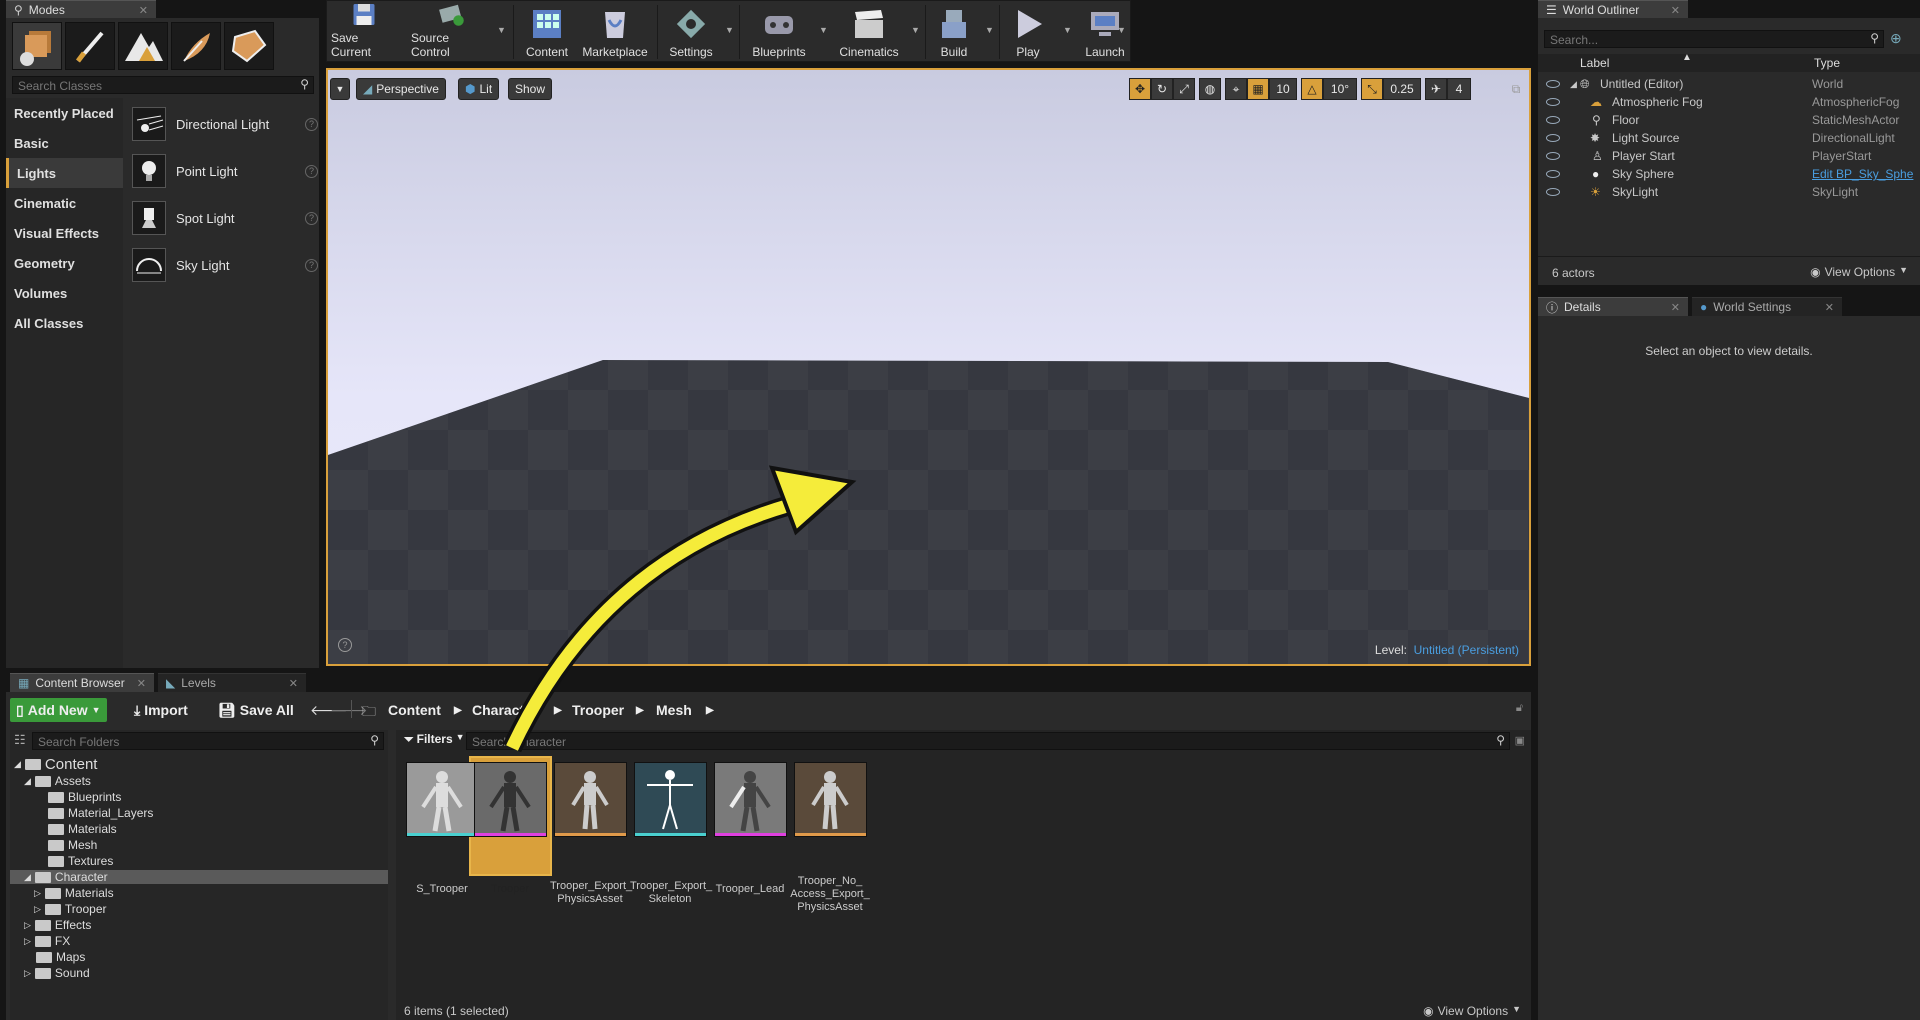 This screenshot has width=1920, height=1020. What do you see at coordinates (1516, 89) in the screenshot?
I see `maximize-viewport-icon: ⧉` at bounding box center [1516, 89].